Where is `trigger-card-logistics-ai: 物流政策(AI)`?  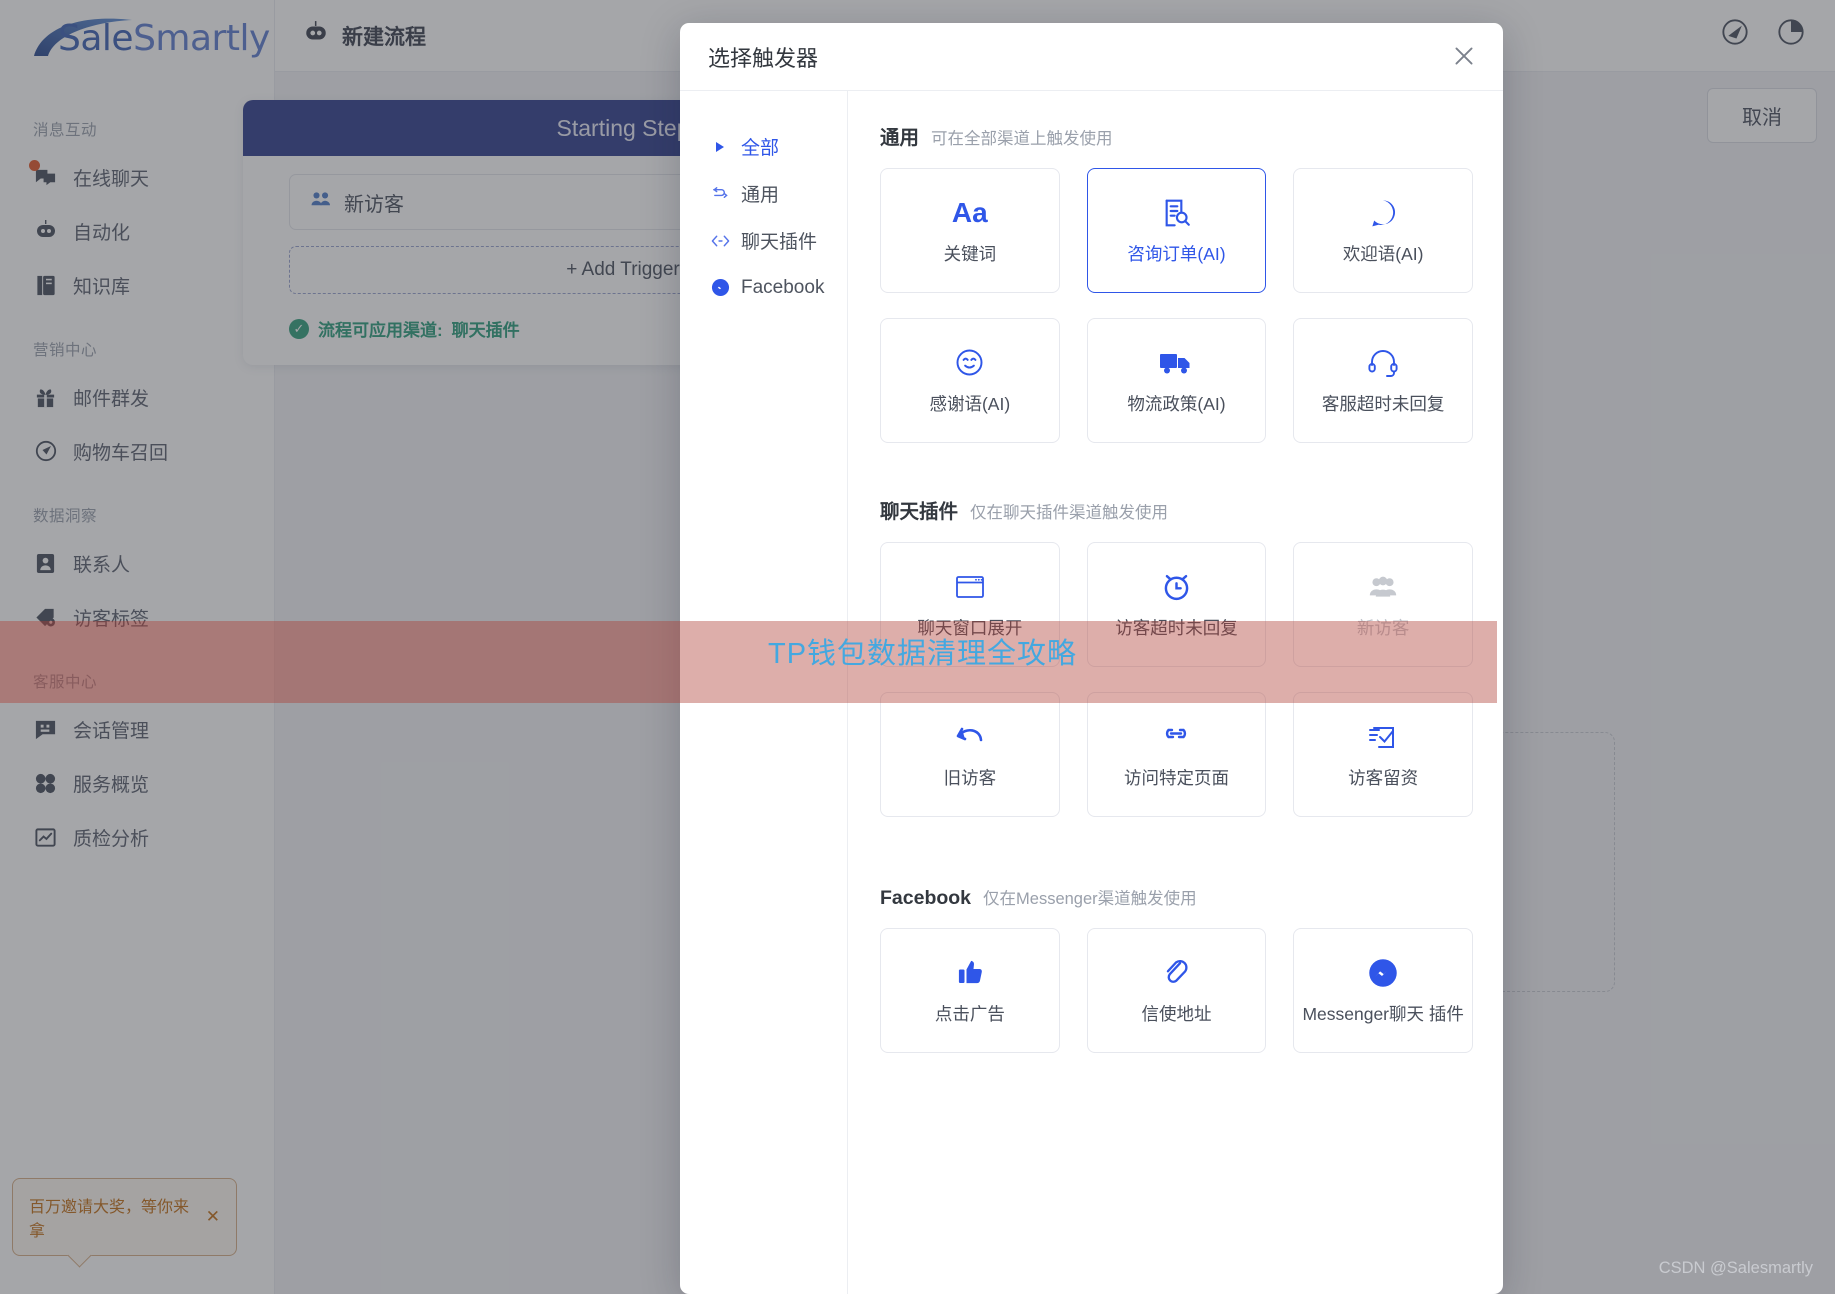 trigger-card-logistics-ai: 物流政策(AI) is located at coordinates (1176, 380).